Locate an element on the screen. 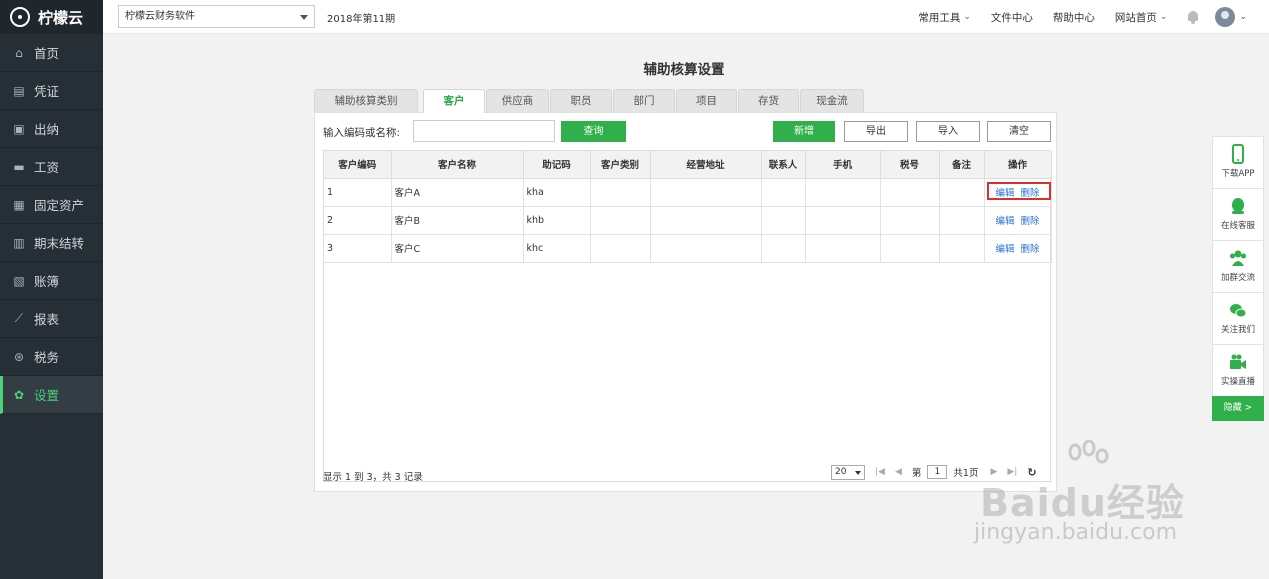 This screenshot has height=579, width=1269. bell-icon is located at coordinates (1193, 17).